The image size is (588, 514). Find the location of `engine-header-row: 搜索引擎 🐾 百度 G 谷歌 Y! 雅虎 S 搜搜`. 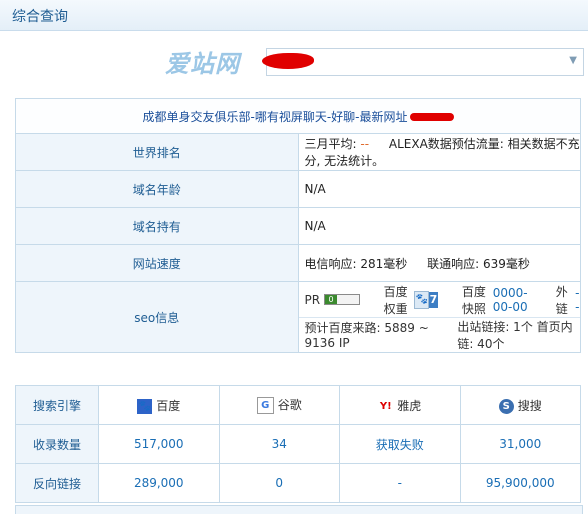

engine-header-row: 搜索引擎 🐾 百度 G 谷歌 Y! 雅虎 S 搜搜 is located at coordinates (298, 405).